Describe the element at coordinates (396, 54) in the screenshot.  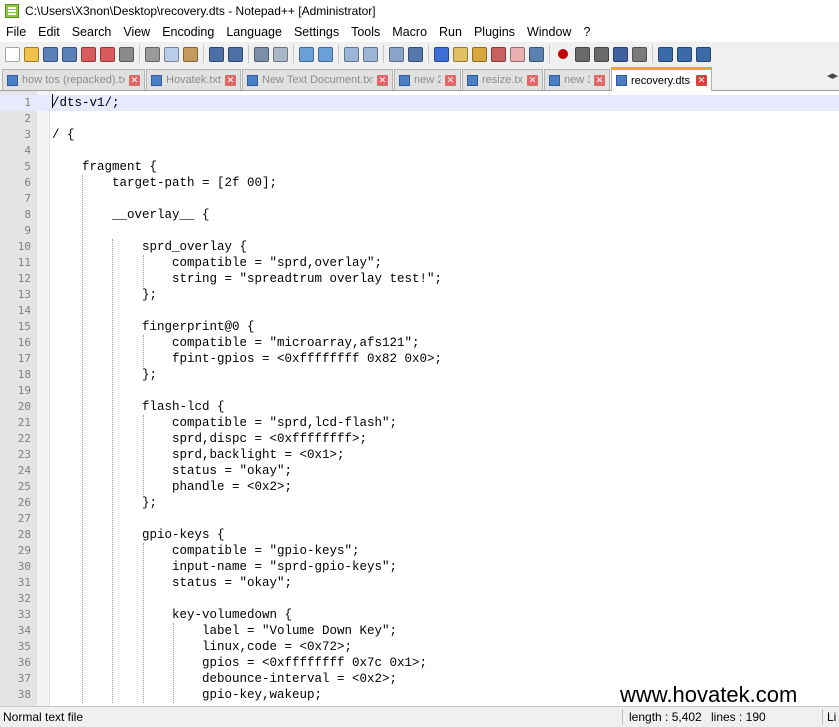
I see `word-wrap-icon` at that location.